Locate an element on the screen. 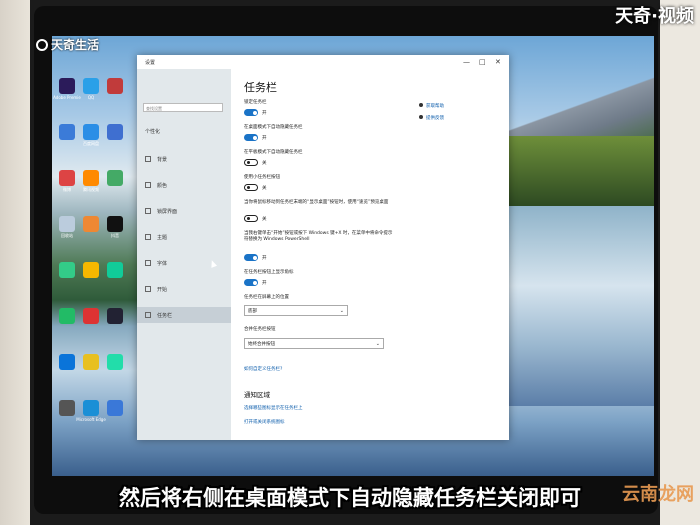 This screenshot has width=700, height=525. chevron-down-icon: ⌄ is located at coordinates (341, 311).